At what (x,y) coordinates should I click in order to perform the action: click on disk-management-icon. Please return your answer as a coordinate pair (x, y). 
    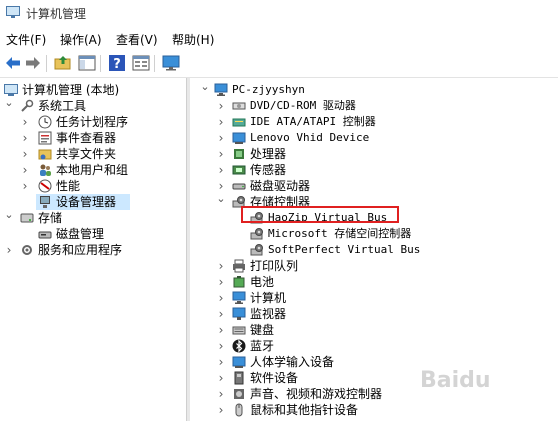
    Looking at the image, I should click on (45, 234).